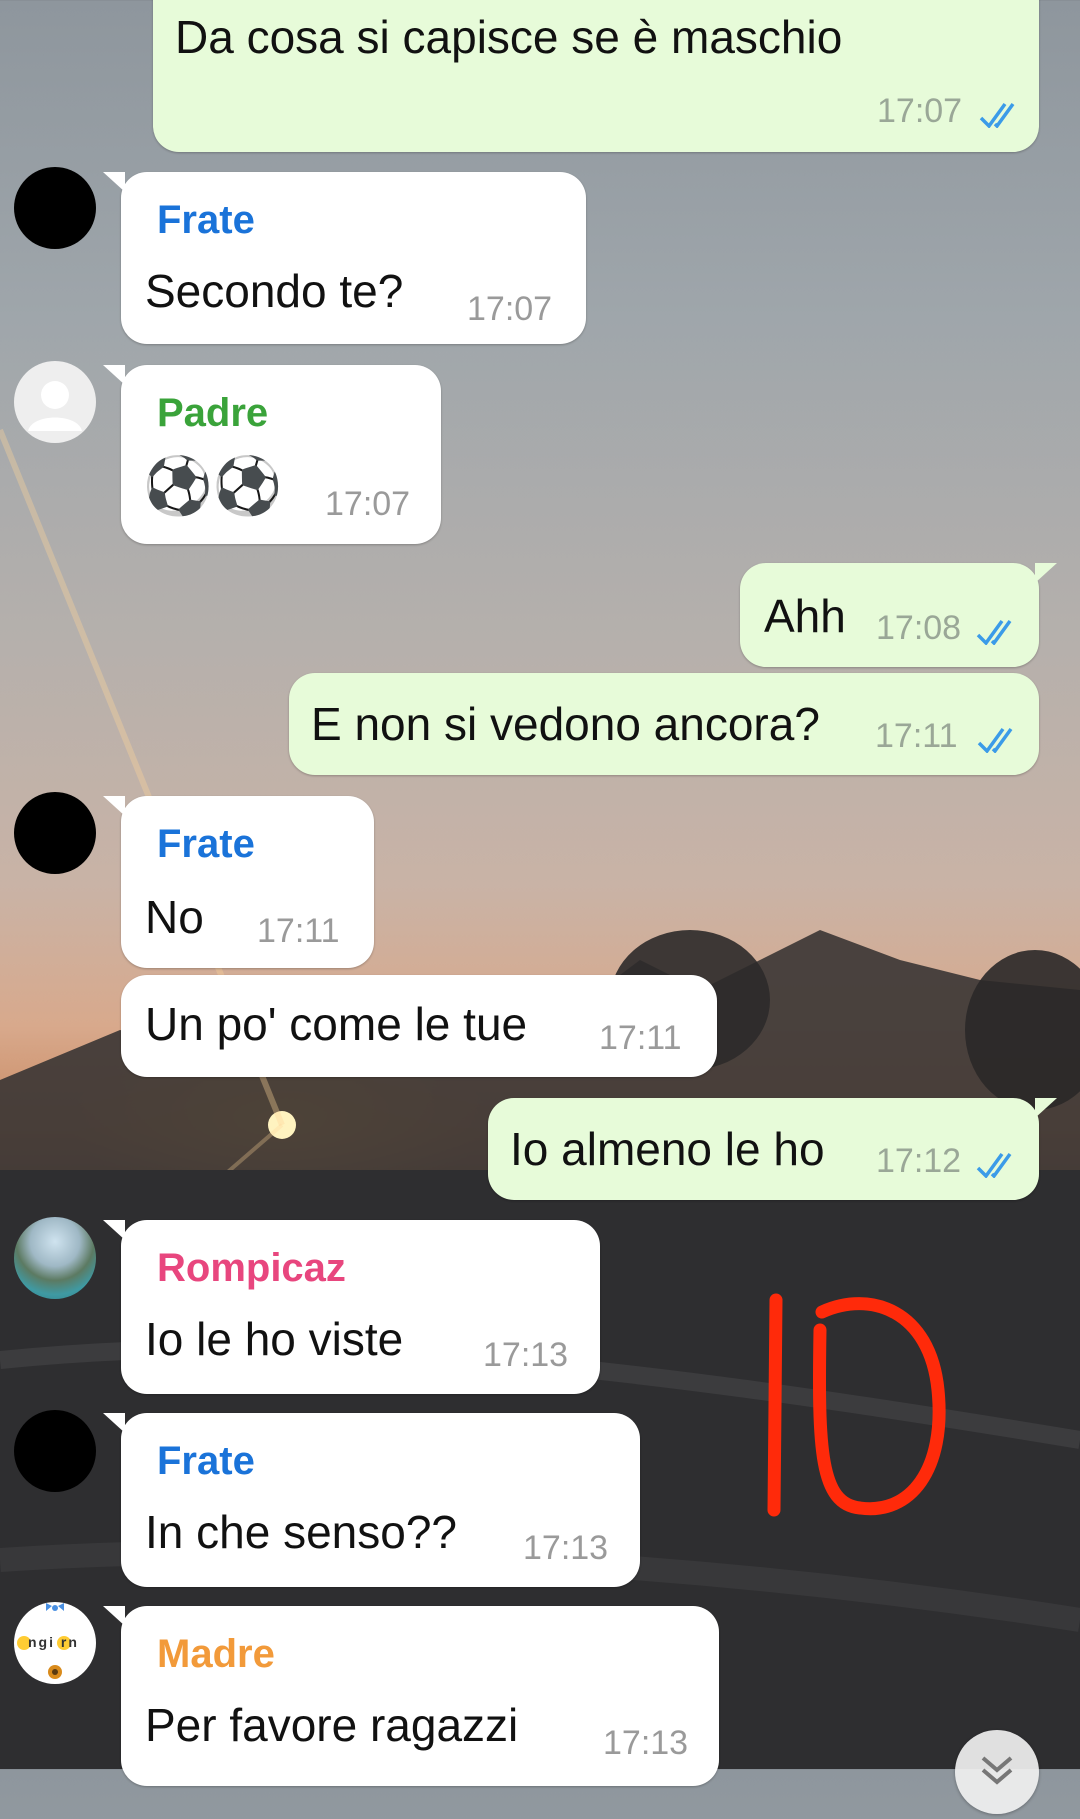  What do you see at coordinates (336, 1024) in the screenshot?
I see `message-text: Un po' come le tue` at bounding box center [336, 1024].